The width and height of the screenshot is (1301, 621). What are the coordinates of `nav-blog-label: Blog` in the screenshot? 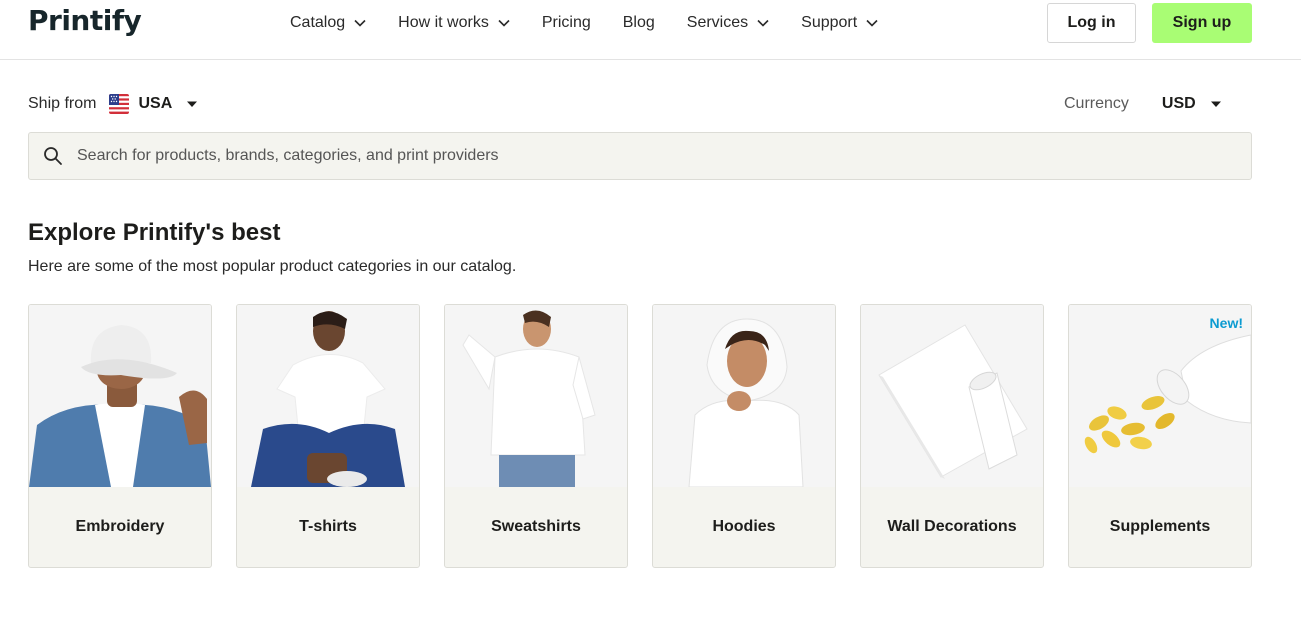 It's located at (638, 22).